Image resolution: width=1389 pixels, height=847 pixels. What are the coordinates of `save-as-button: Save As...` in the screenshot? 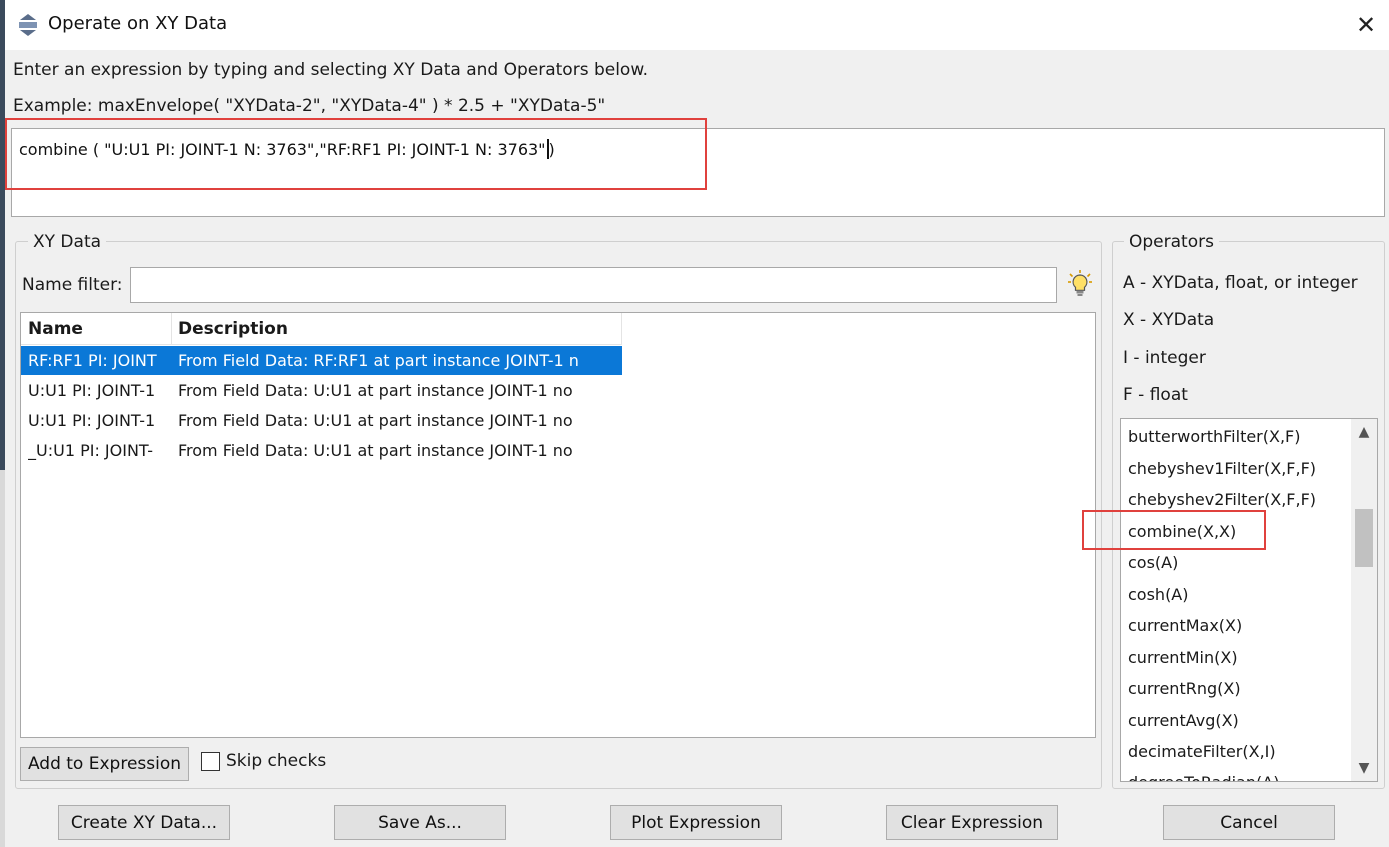 It's located at (420, 822).